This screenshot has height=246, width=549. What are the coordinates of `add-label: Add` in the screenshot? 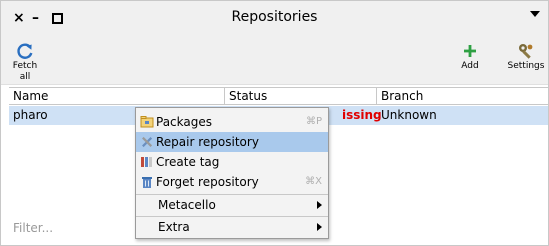 It's located at (470, 66).